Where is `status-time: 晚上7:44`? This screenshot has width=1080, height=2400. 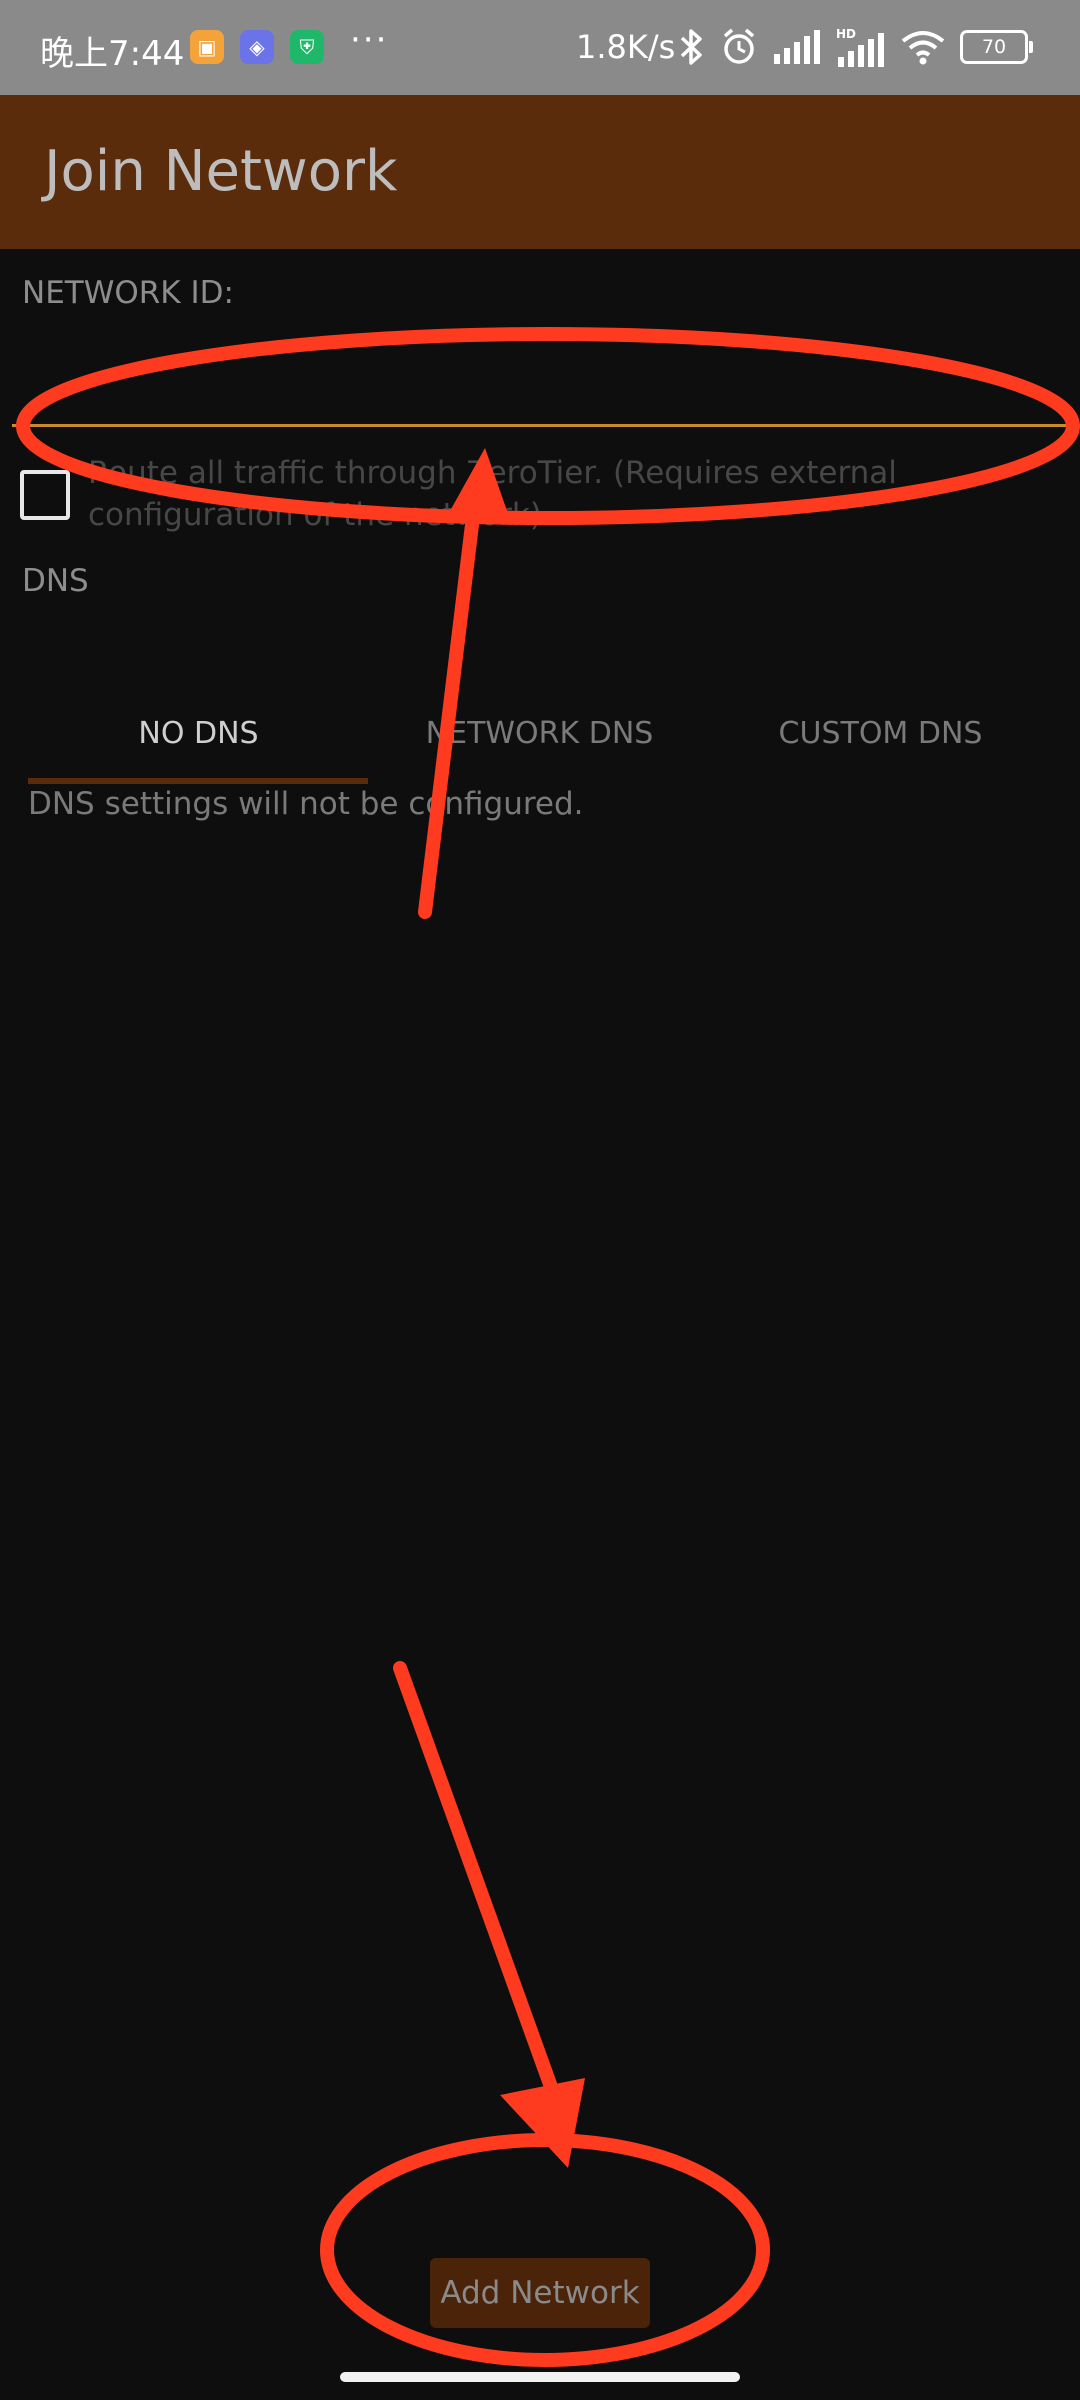 status-time: 晚上7:44 is located at coordinates (112, 54).